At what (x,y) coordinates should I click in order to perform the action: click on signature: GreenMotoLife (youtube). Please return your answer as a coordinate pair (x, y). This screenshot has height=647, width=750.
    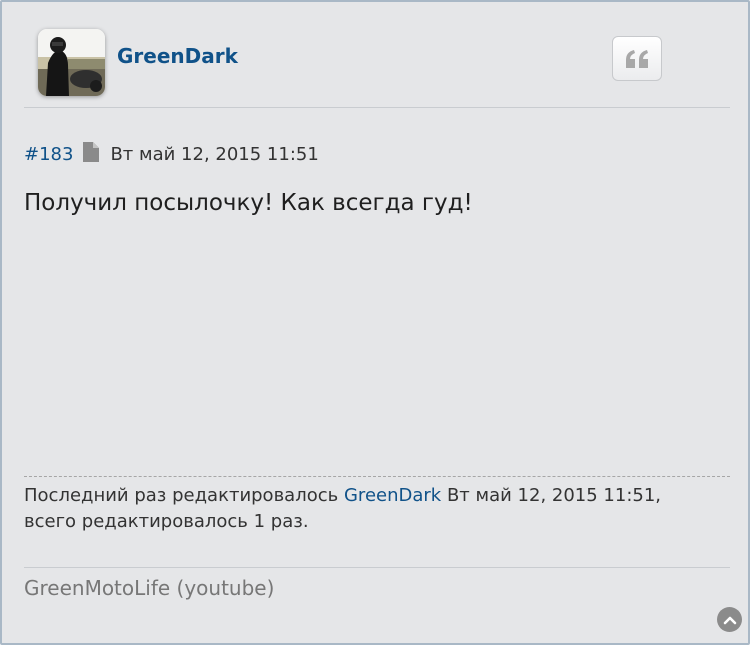
    Looking at the image, I should click on (149, 588).